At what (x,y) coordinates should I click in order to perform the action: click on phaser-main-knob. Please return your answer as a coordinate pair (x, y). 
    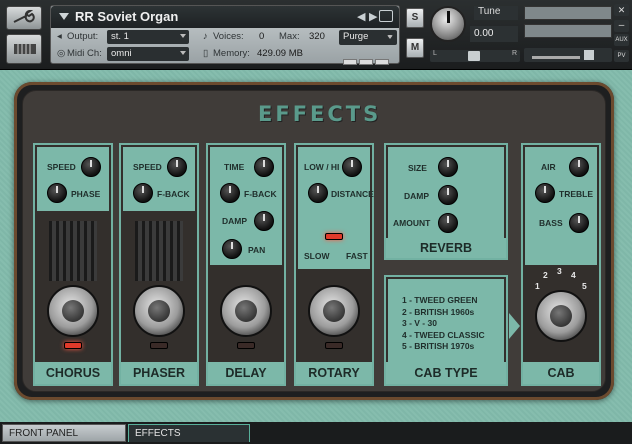
    Looking at the image, I should click on (159, 311).